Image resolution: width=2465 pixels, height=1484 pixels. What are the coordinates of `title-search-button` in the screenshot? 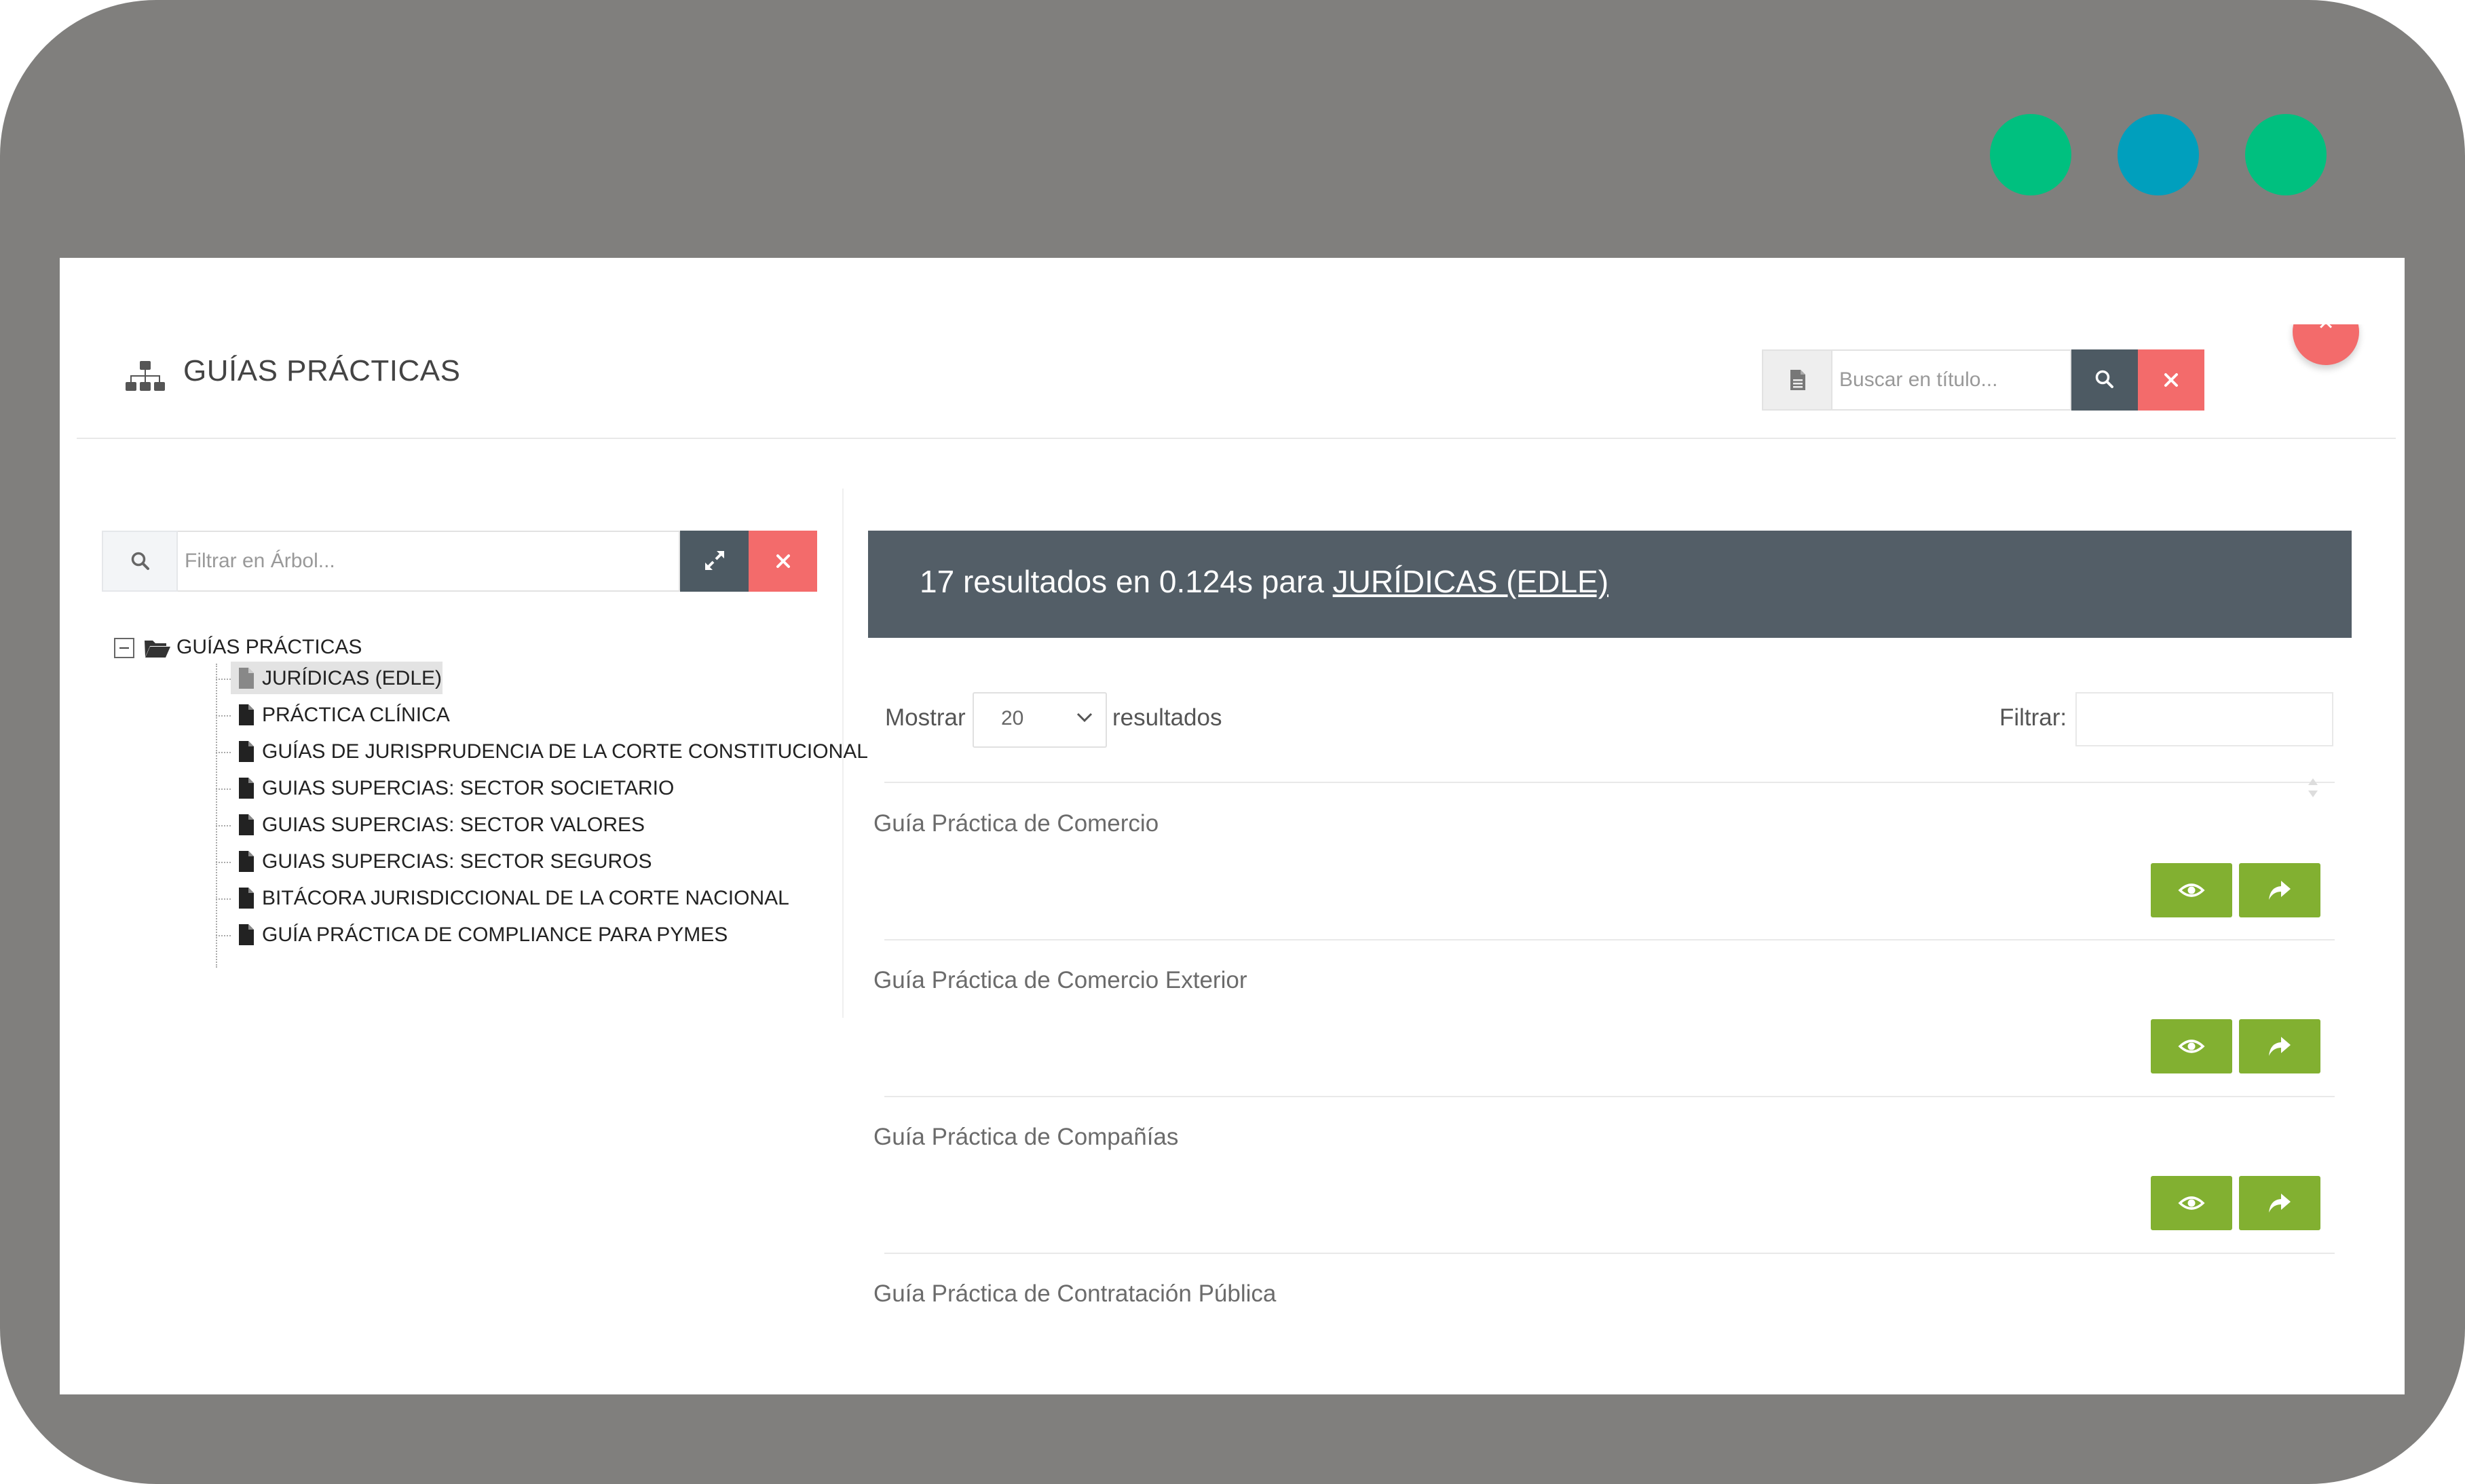 It's located at (2104, 380).